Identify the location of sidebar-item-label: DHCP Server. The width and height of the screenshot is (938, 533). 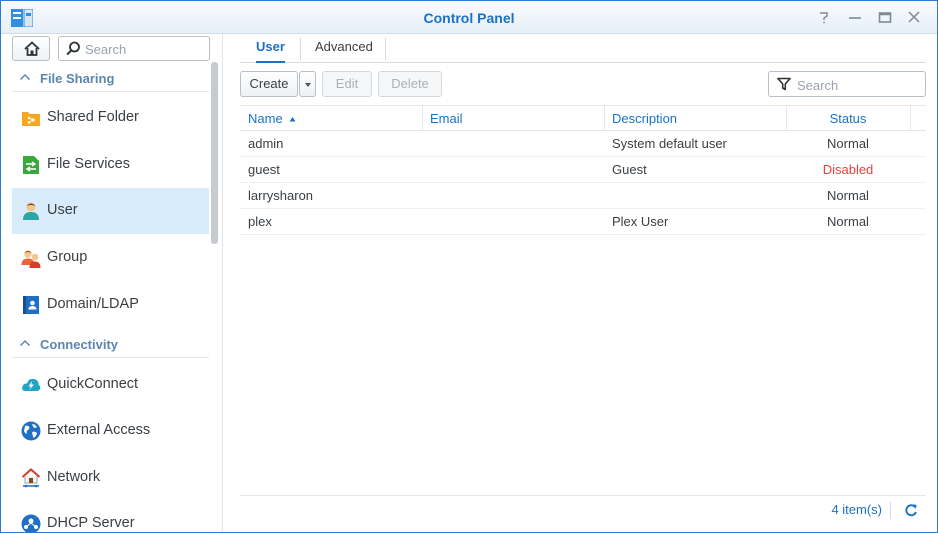
(91, 523).